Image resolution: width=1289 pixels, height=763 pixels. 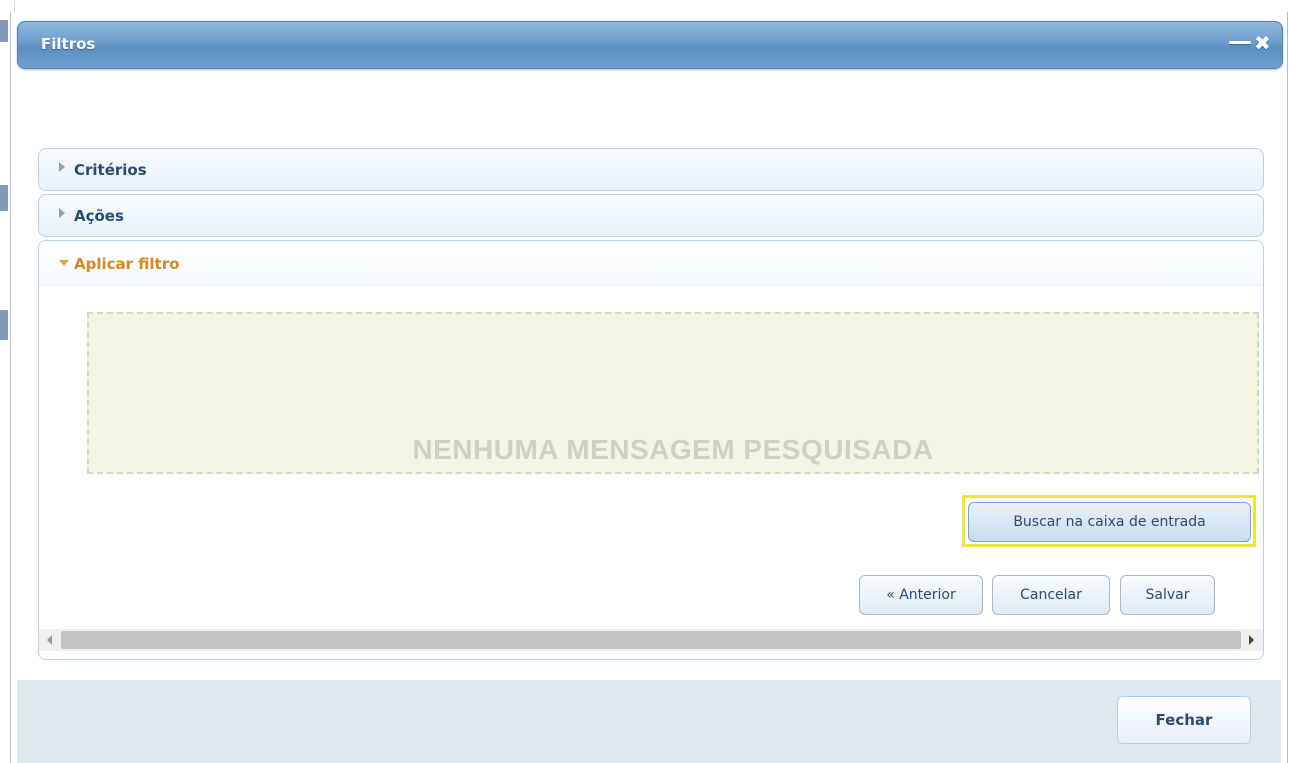 I want to click on save-button: Salvar, so click(x=1167, y=595).